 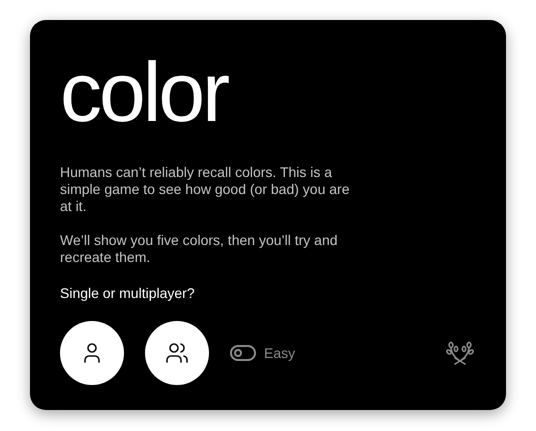 What do you see at coordinates (205, 189) in the screenshot?
I see `intro-paragraph: Humans can’t reliably recall colors. This is a simple game to see how good (or bad) you are at it.` at bounding box center [205, 189].